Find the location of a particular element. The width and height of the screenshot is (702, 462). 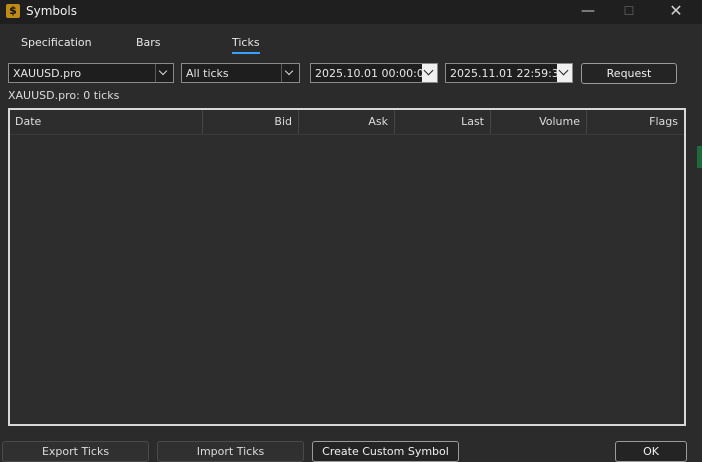

window-title: Symbols is located at coordinates (51, 11).